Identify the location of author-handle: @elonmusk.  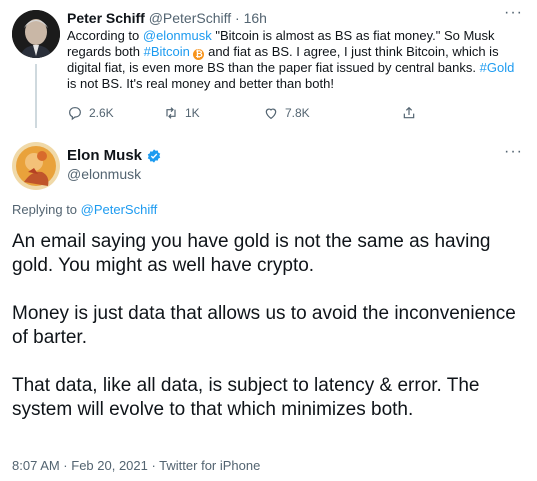
(104, 174).